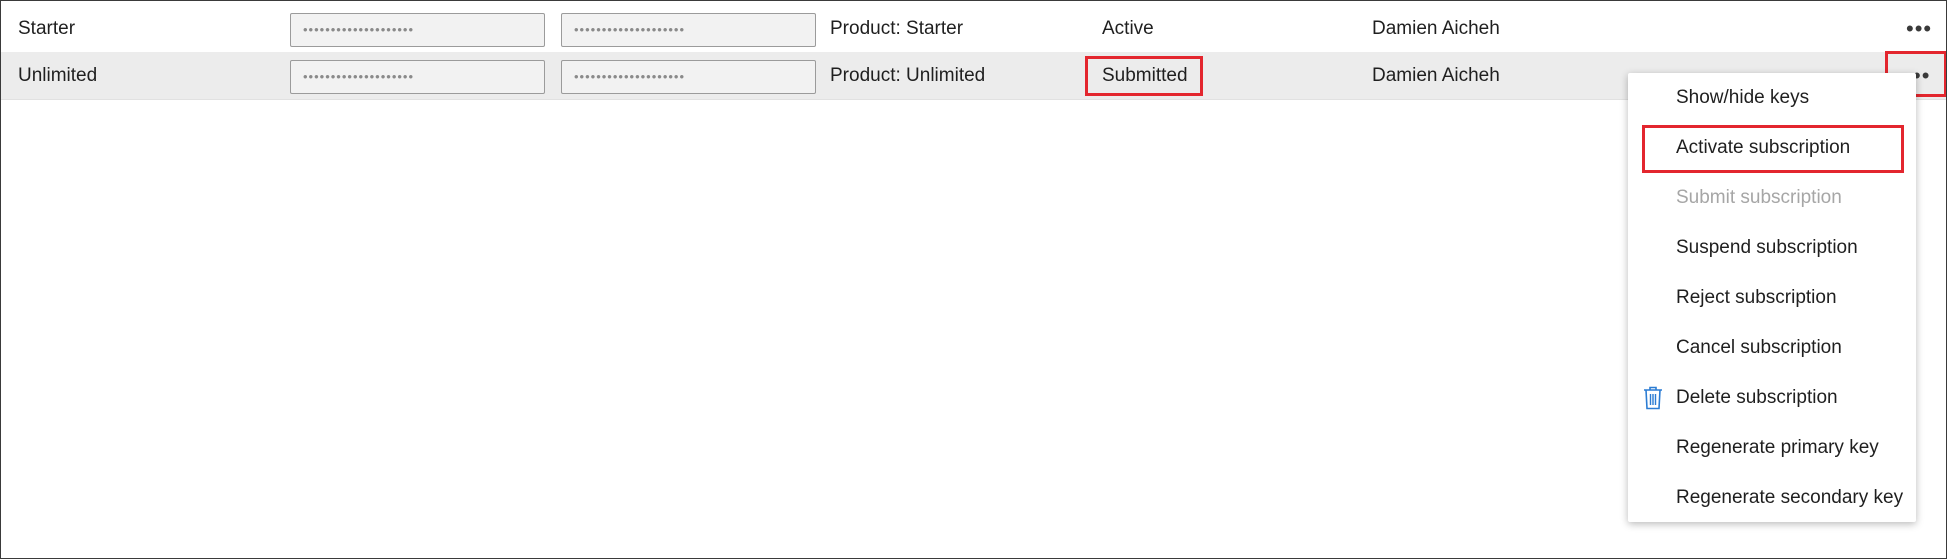 The width and height of the screenshot is (1947, 559). What do you see at coordinates (1772, 498) in the screenshot?
I see `menu-item-regenerate-secondary-key: Regenerate secondary key` at bounding box center [1772, 498].